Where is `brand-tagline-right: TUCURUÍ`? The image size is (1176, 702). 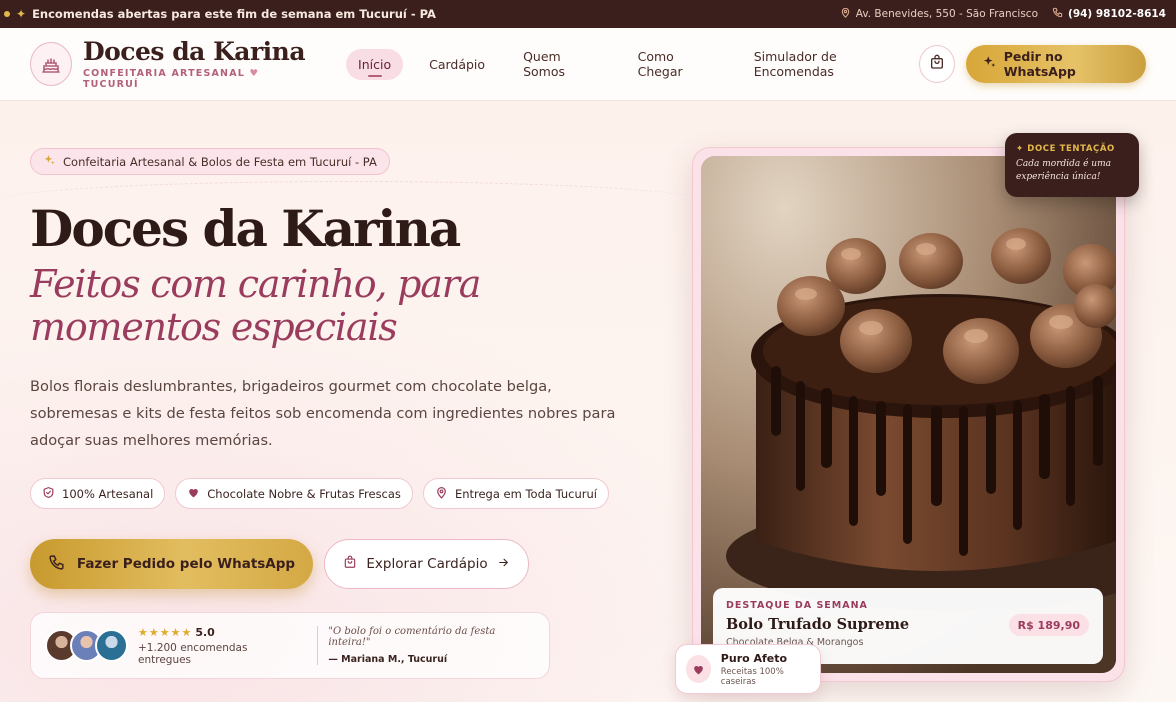
brand-tagline-right: TUCURUÍ is located at coordinates (110, 84).